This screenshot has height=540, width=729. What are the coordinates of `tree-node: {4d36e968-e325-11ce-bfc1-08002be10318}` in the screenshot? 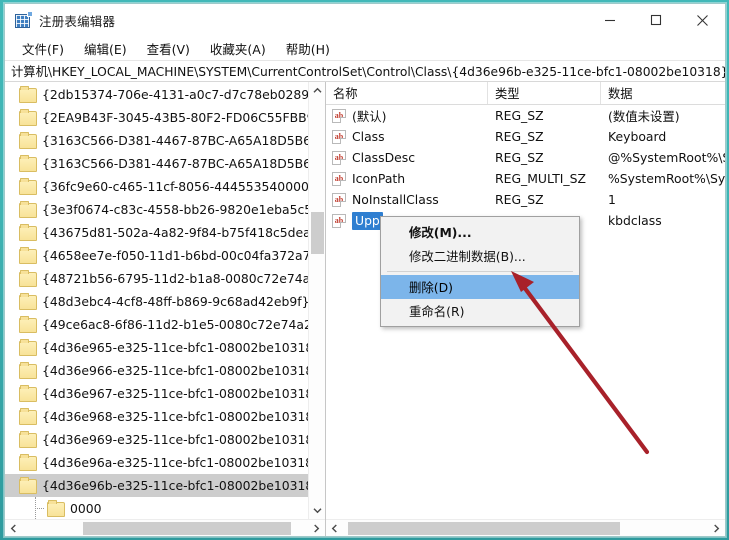 It's located at (156, 416).